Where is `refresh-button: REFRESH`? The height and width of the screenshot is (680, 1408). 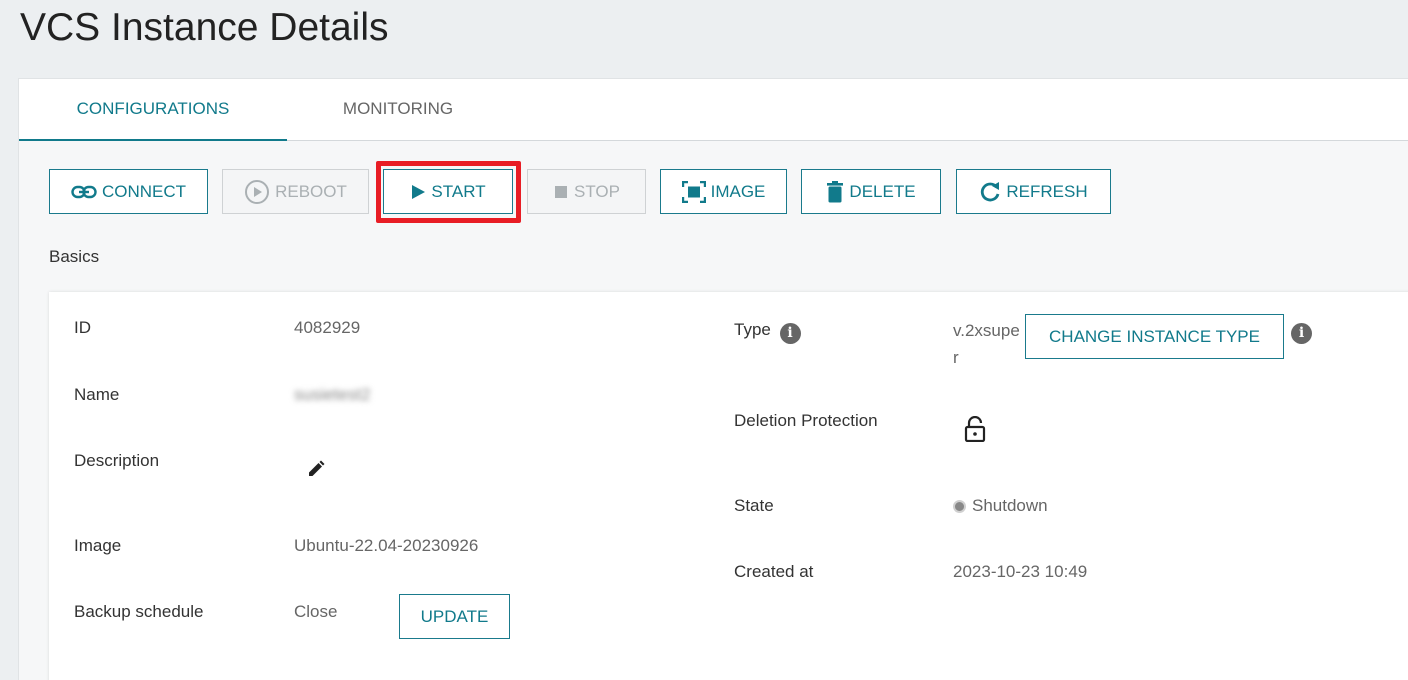 refresh-button: REFRESH is located at coordinates (1033, 191).